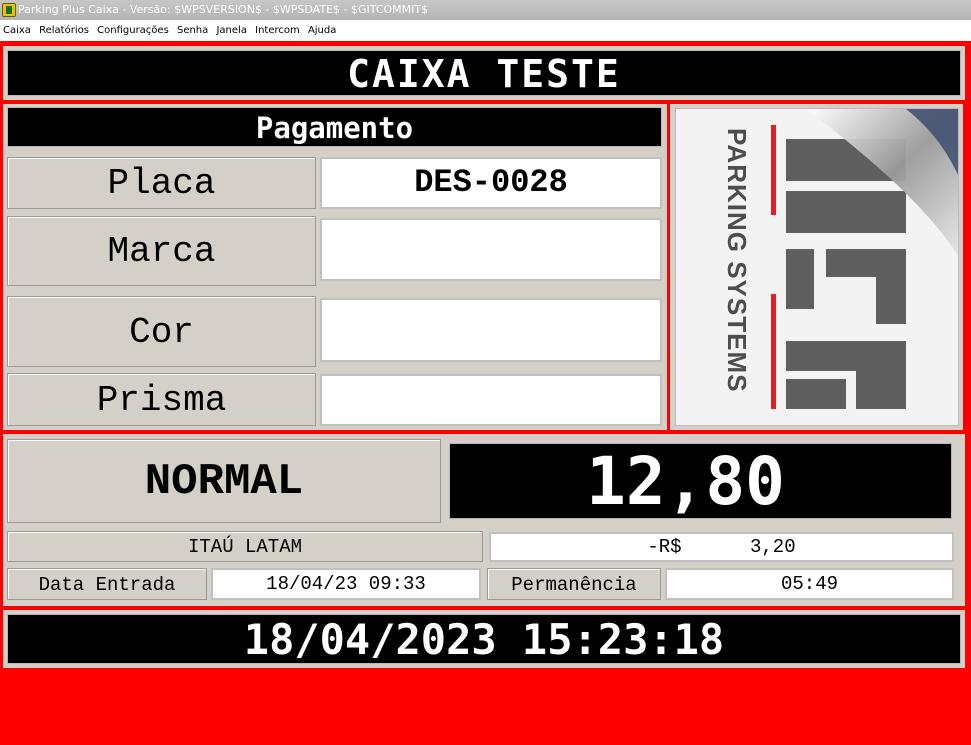  I want to click on discount-value: -R$ 3,20, so click(721, 547).